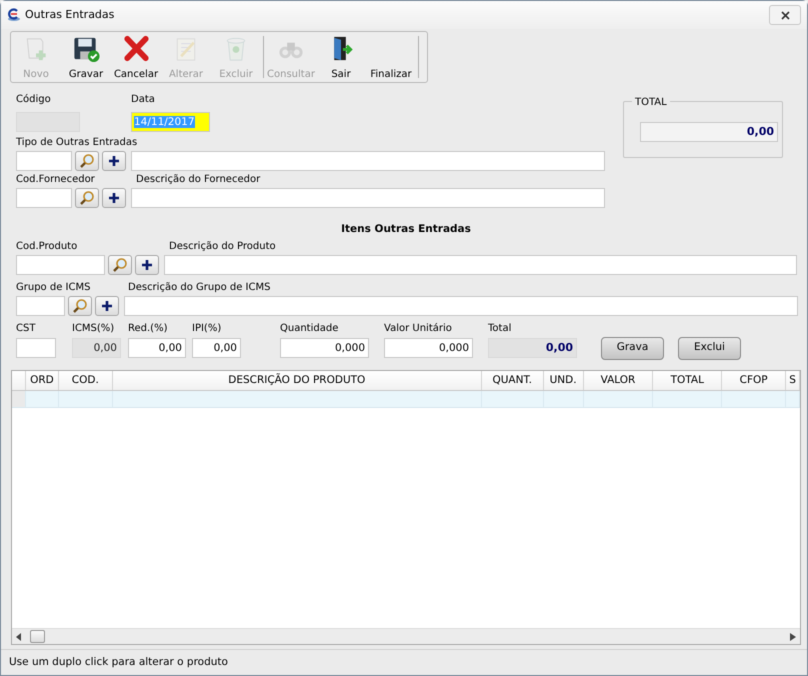 This screenshot has width=808, height=676. I want to click on save-item-button: Grava, so click(632, 348).